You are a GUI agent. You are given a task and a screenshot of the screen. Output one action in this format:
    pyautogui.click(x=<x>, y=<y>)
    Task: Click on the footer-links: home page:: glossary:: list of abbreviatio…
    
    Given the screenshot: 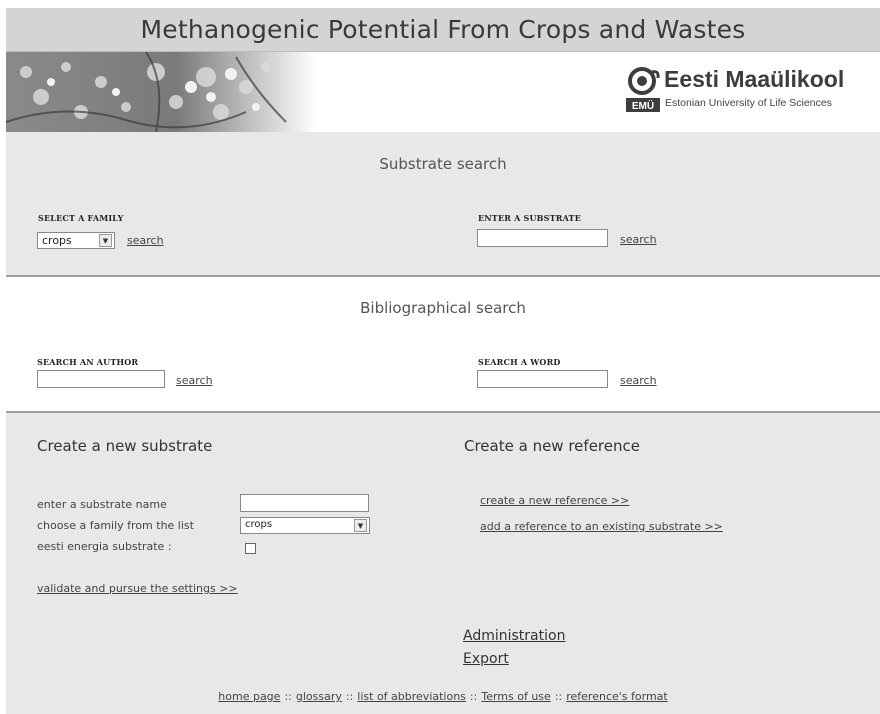 What is the action you would take?
    pyautogui.click(x=443, y=696)
    